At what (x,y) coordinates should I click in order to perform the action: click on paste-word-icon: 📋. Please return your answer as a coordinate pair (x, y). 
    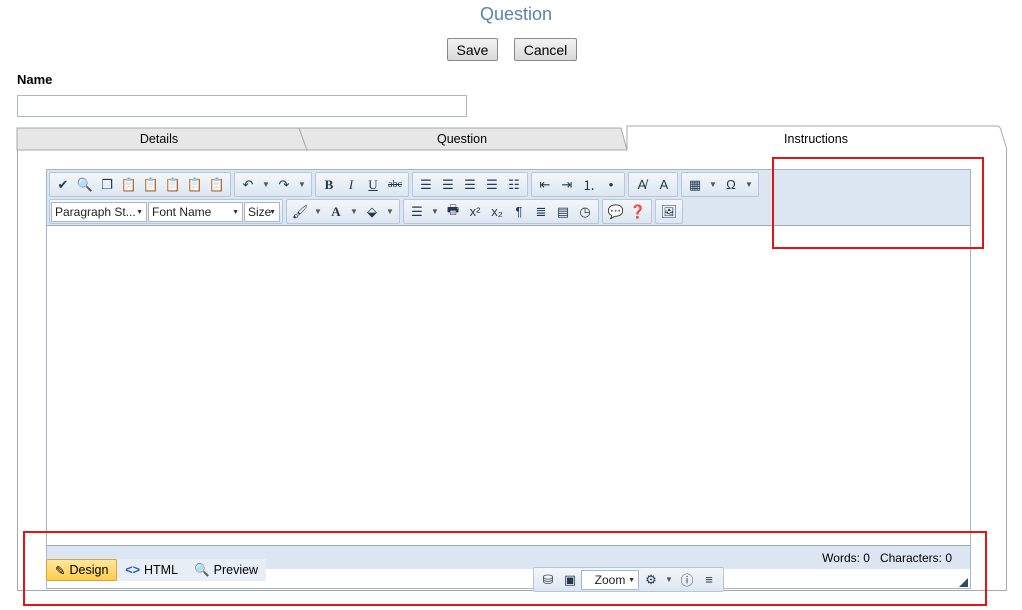
    Looking at the image, I should click on (173, 184).